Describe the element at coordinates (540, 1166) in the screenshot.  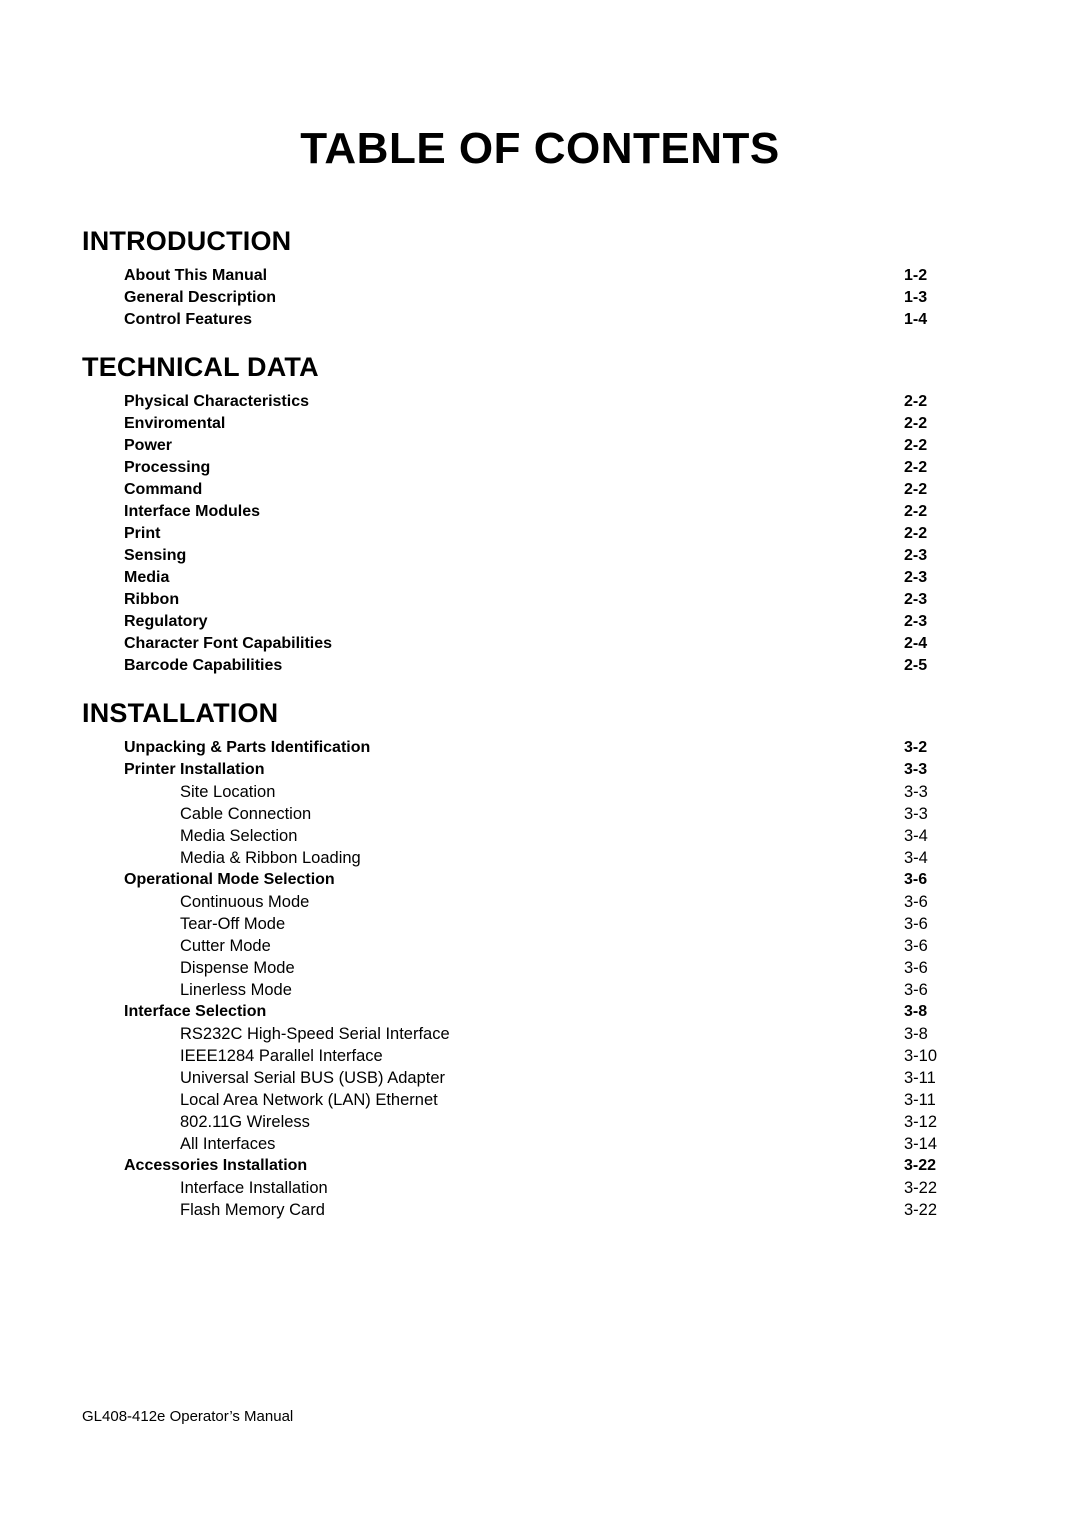
I see `toc-entry: Accessories Installation 3-22` at that location.